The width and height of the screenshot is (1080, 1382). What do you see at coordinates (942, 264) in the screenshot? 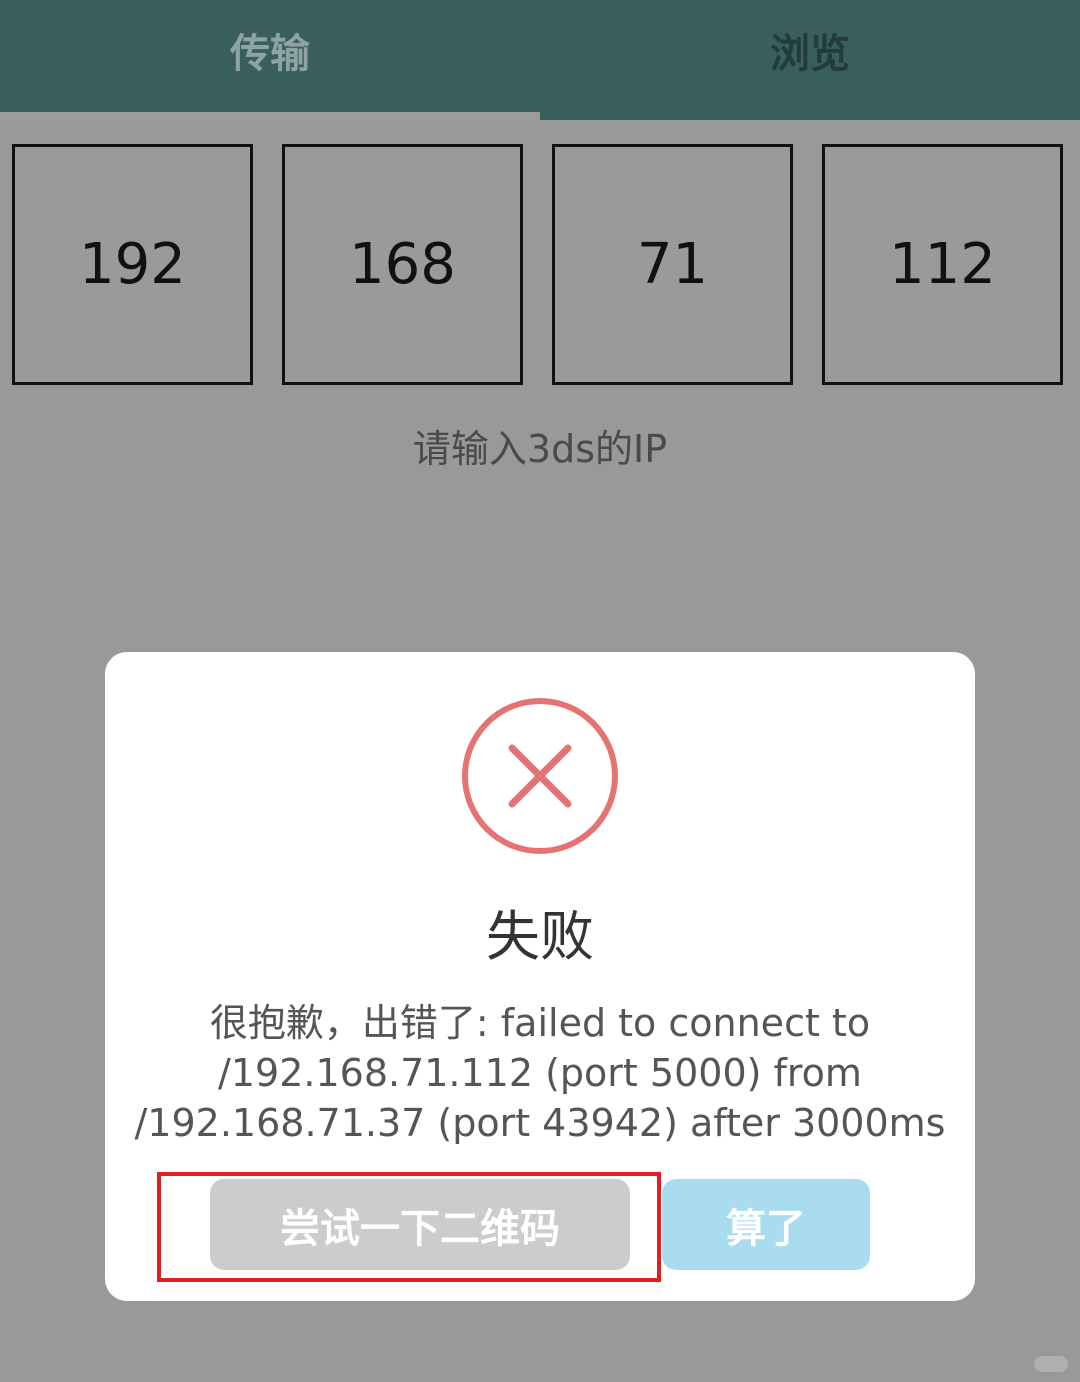
I see `ip-octet-4-input: 112` at bounding box center [942, 264].